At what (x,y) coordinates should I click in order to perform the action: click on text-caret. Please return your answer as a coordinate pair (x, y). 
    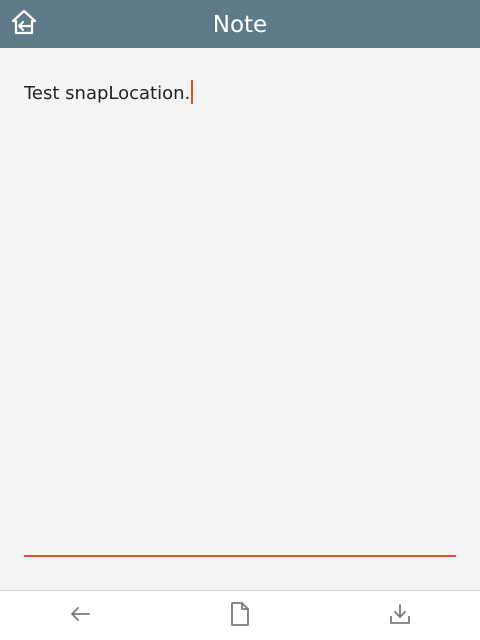
    Looking at the image, I should click on (192, 92).